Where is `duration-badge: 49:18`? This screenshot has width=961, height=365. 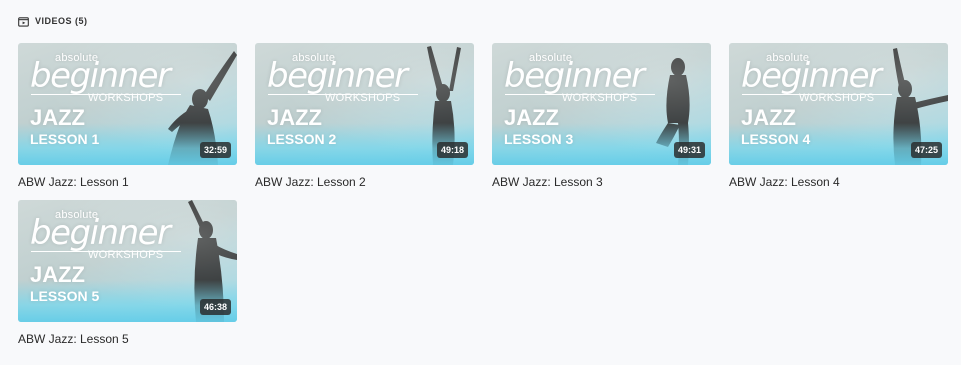 duration-badge: 49:18 is located at coordinates (452, 150).